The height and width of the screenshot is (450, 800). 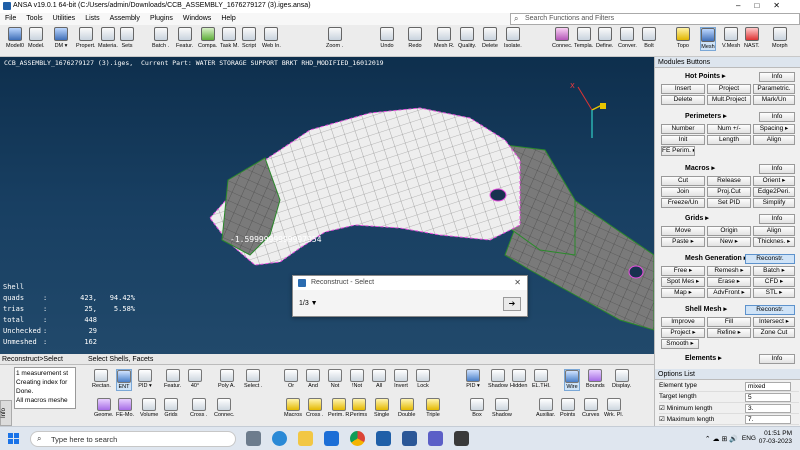 What do you see at coordinates (383, 438) in the screenshot?
I see `ansa-taskbar-icon` at bounding box center [383, 438].